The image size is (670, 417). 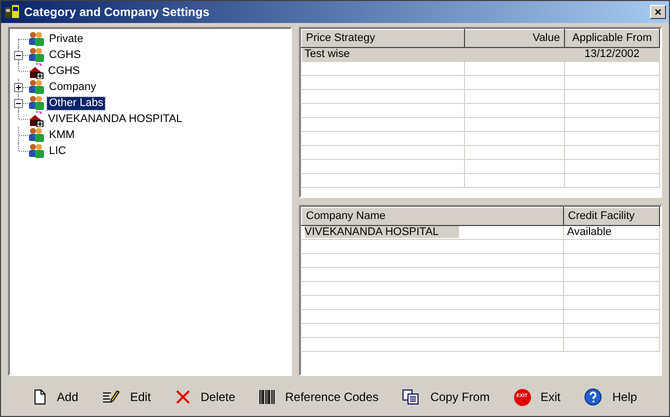 I want to click on column-header: Company Name, so click(x=433, y=216).